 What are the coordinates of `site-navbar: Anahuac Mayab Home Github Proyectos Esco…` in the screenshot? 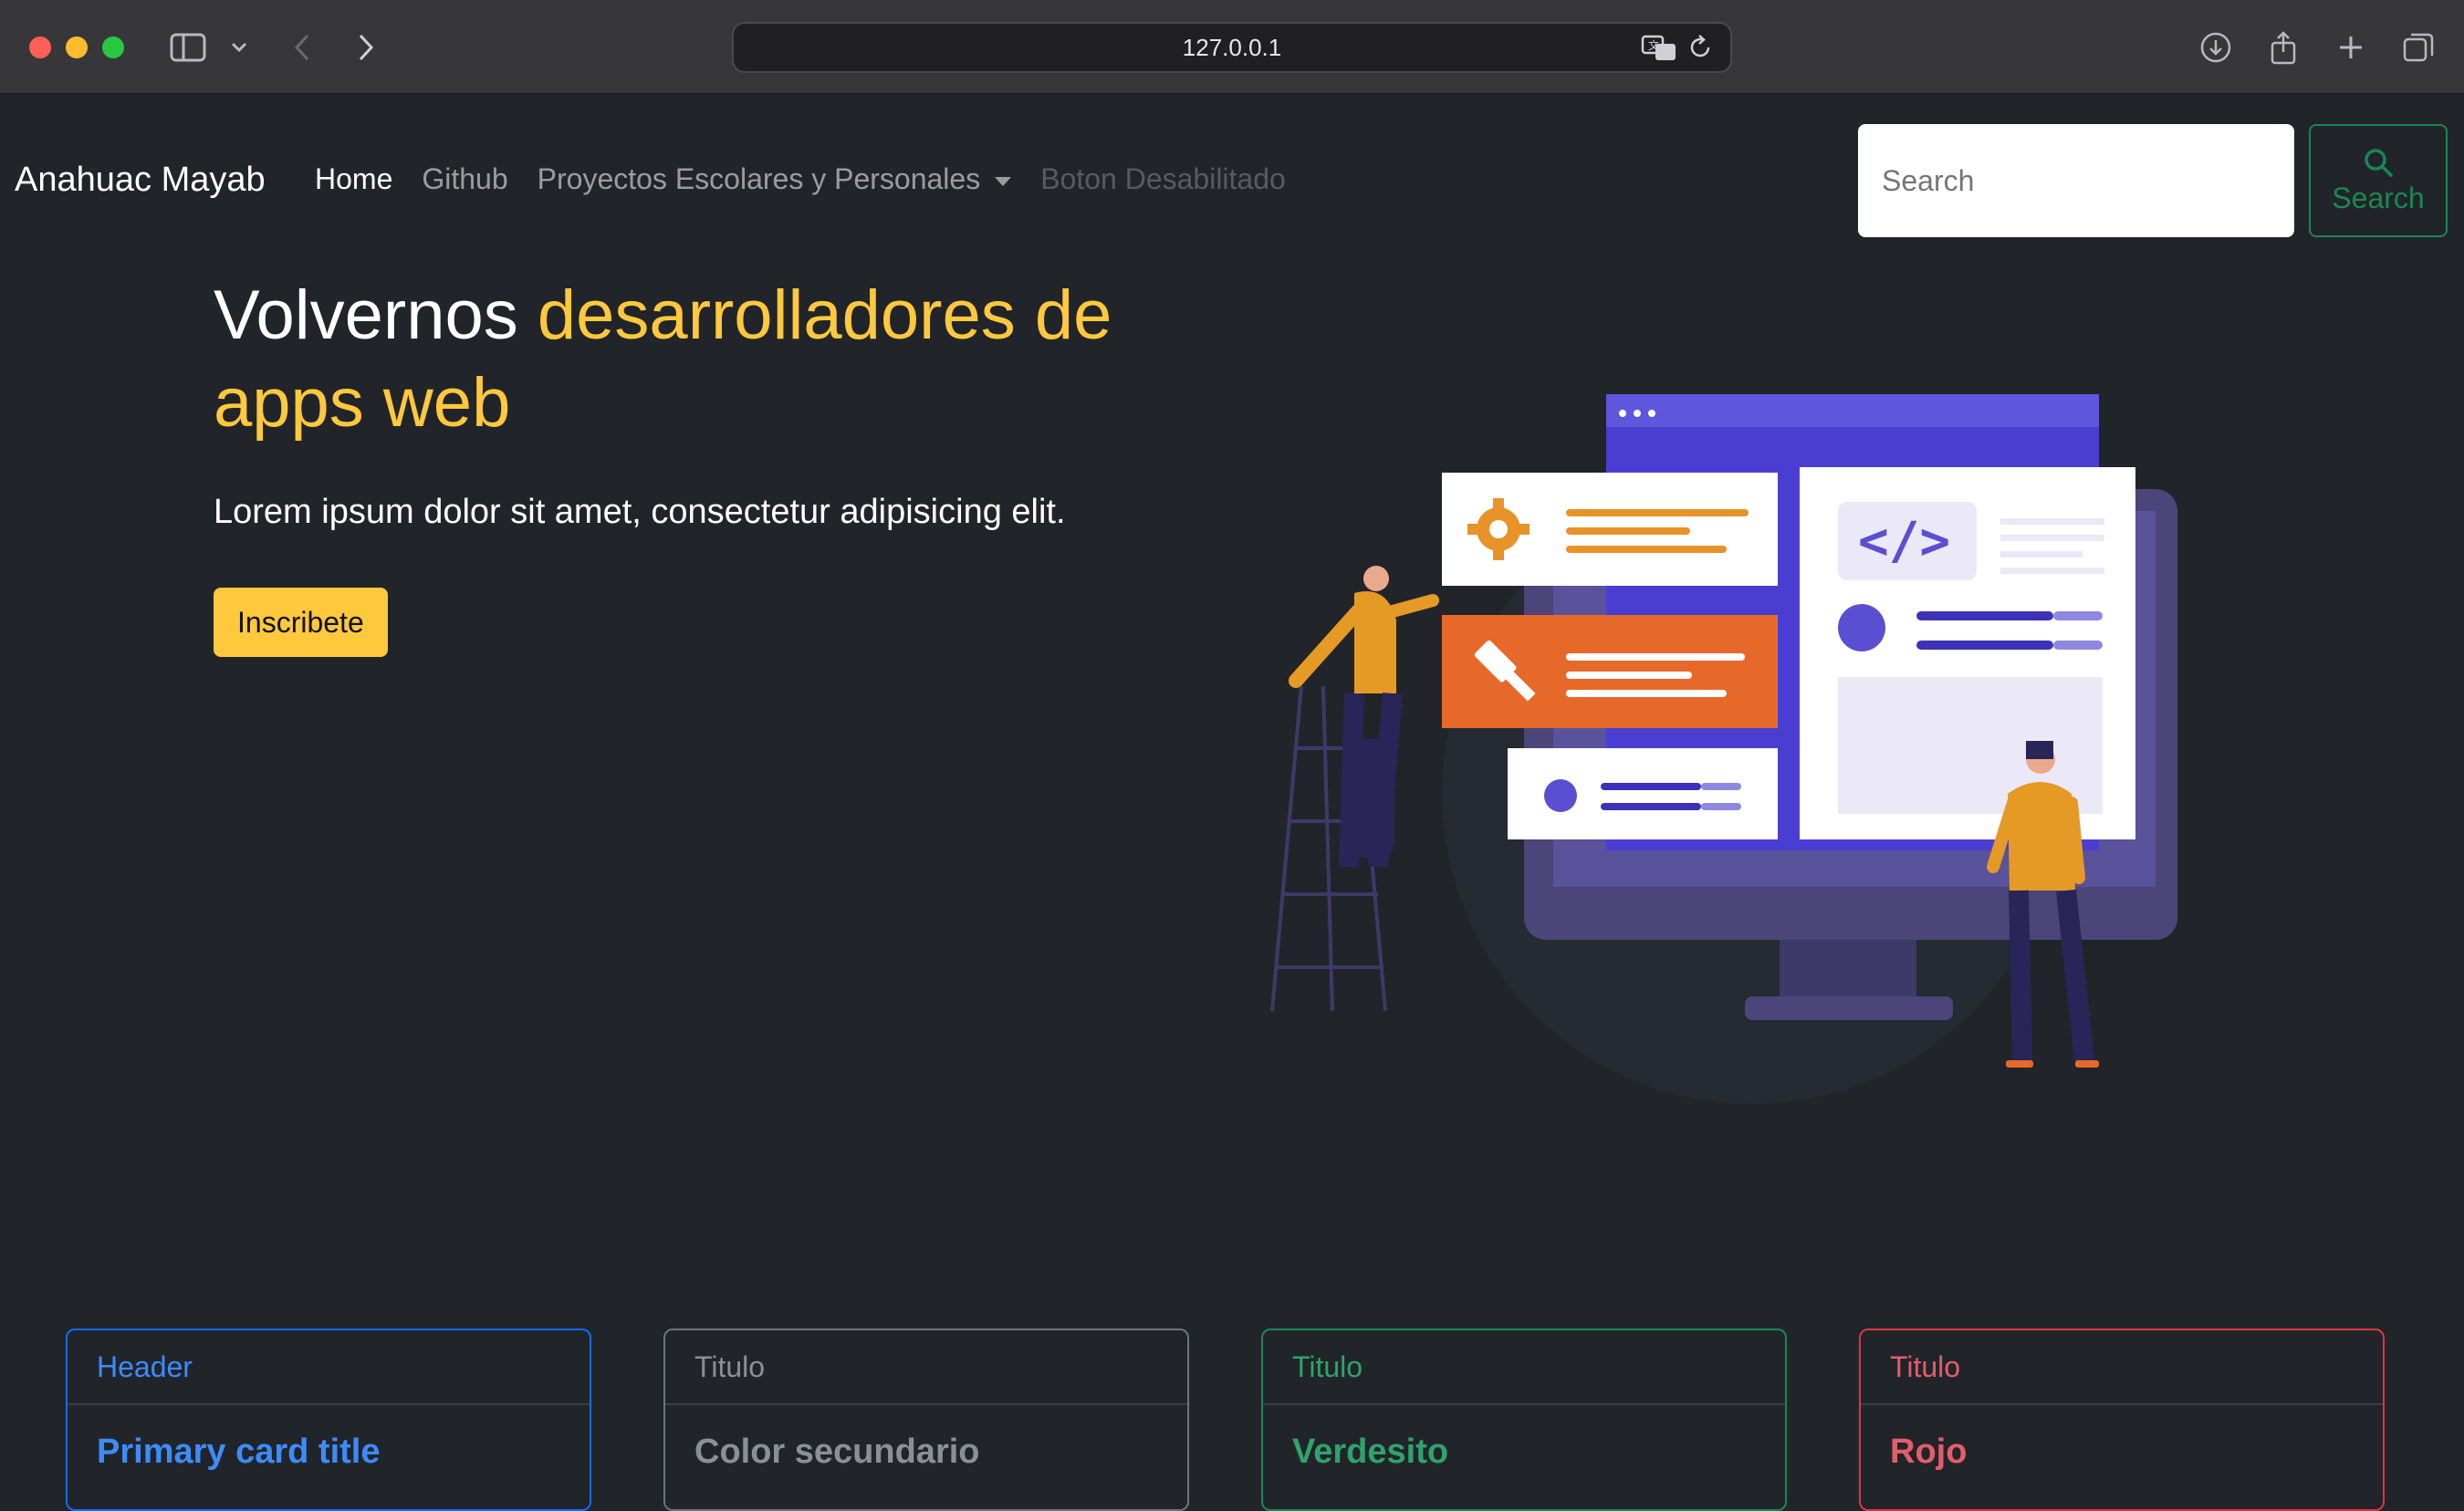 It's located at (1232, 182).